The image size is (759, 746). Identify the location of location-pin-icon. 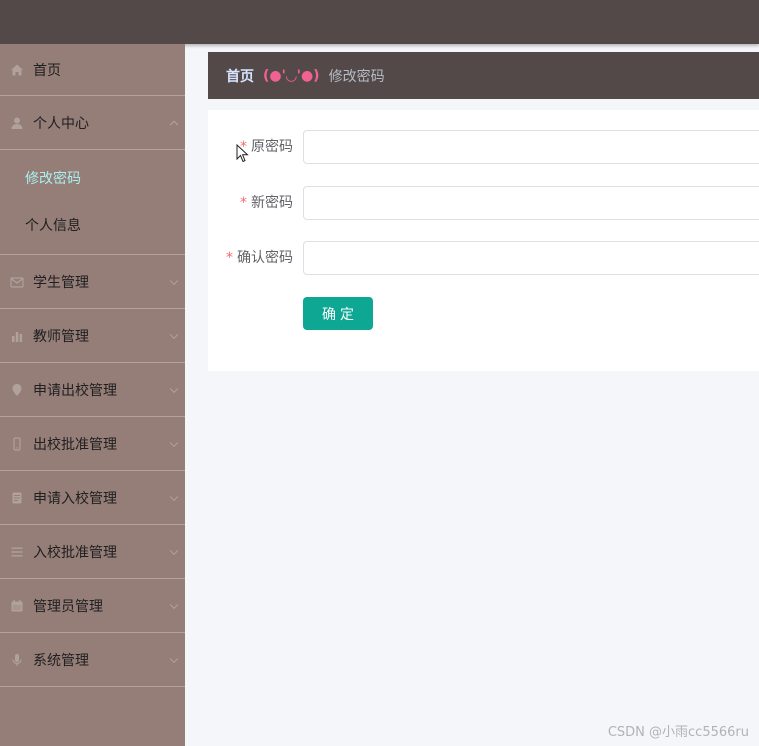
(17, 390).